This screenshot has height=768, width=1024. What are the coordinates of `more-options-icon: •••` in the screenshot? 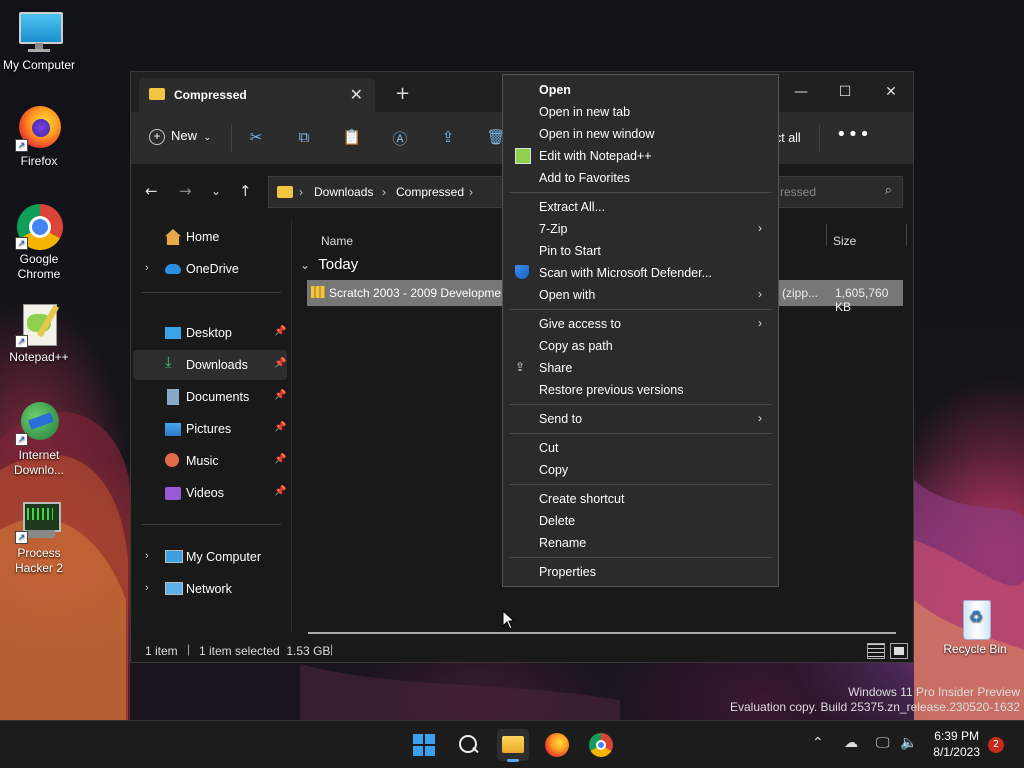 It's located at (853, 134).